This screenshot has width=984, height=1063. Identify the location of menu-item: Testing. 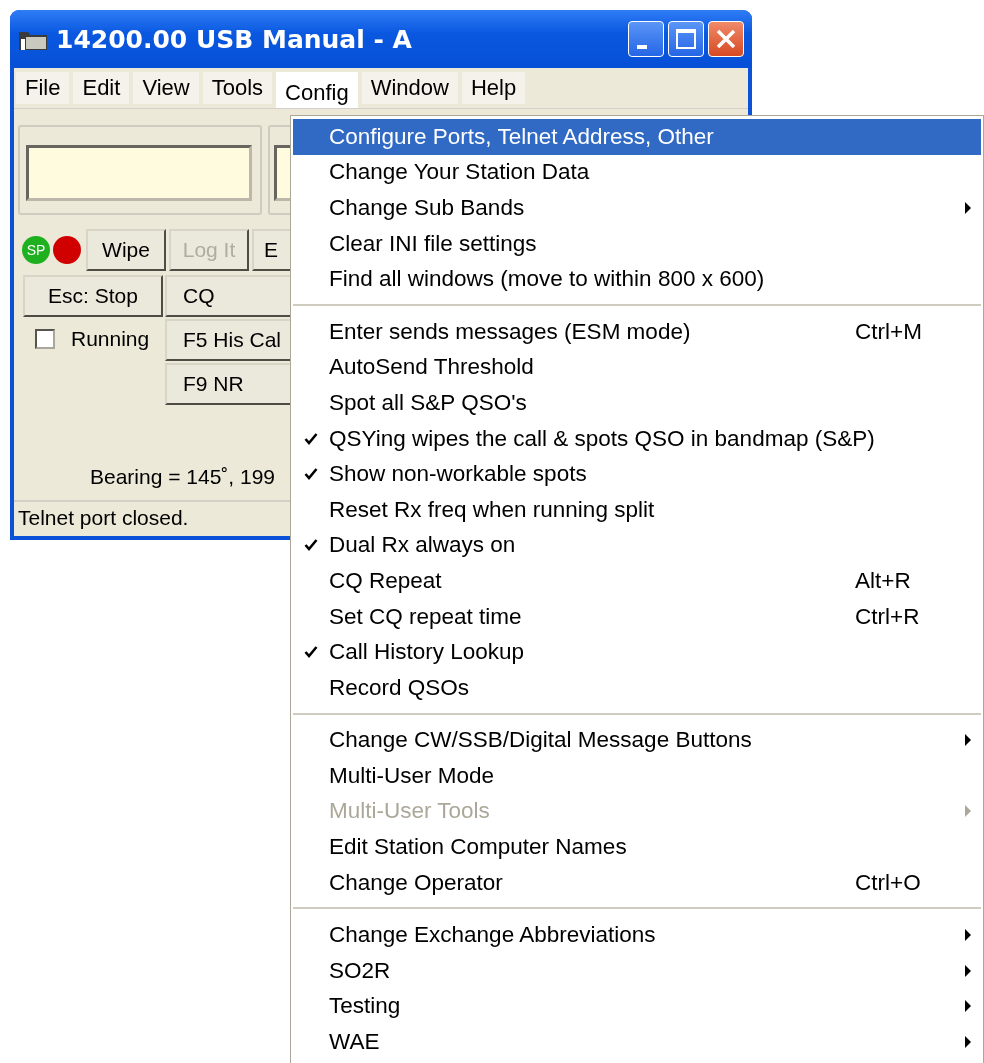
(637, 1006).